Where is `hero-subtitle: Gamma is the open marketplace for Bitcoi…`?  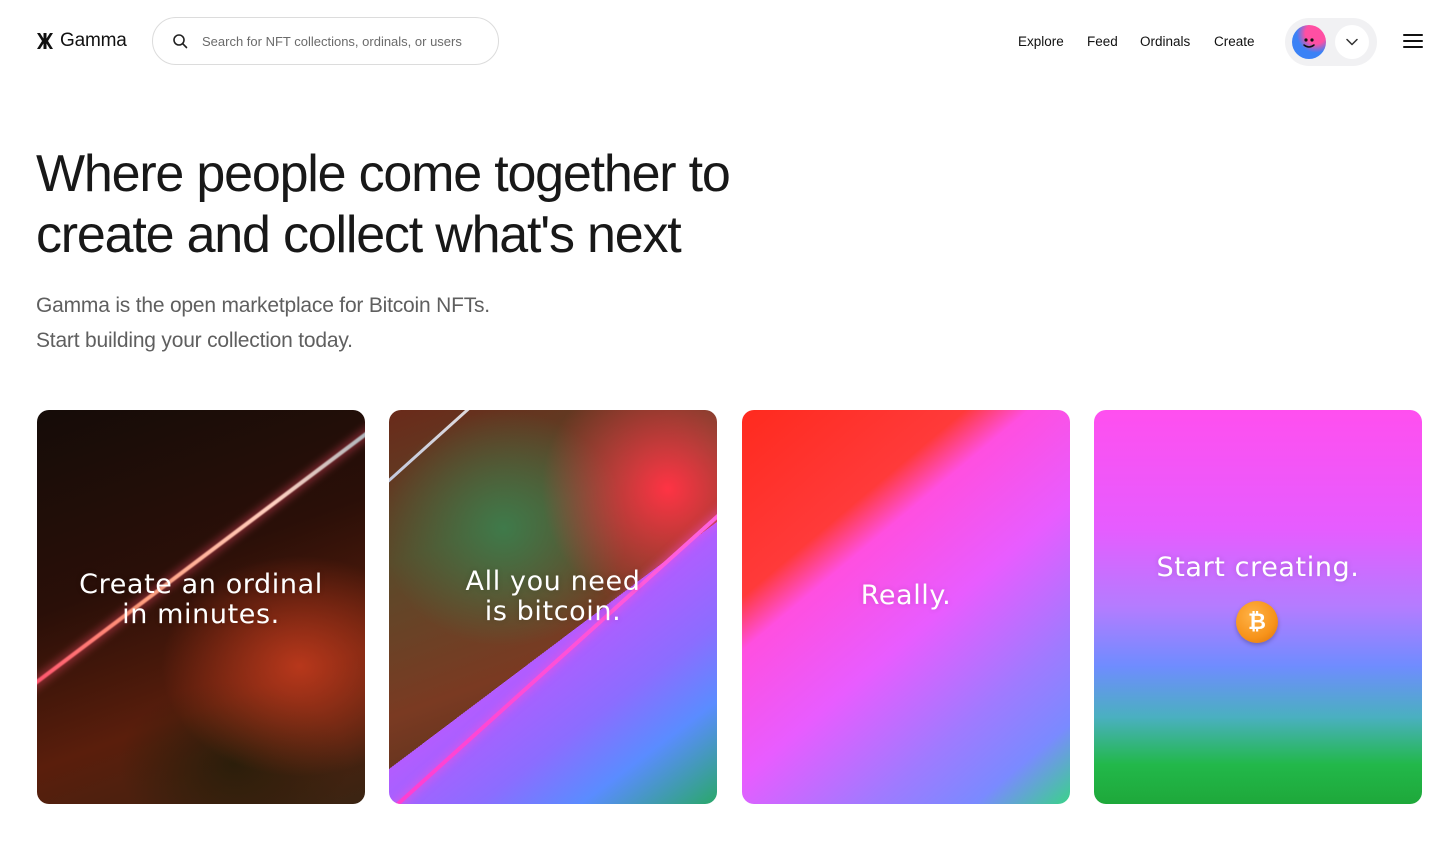
hero-subtitle: Gamma is the open marketplace for Bitcoi… is located at coordinates (263, 323).